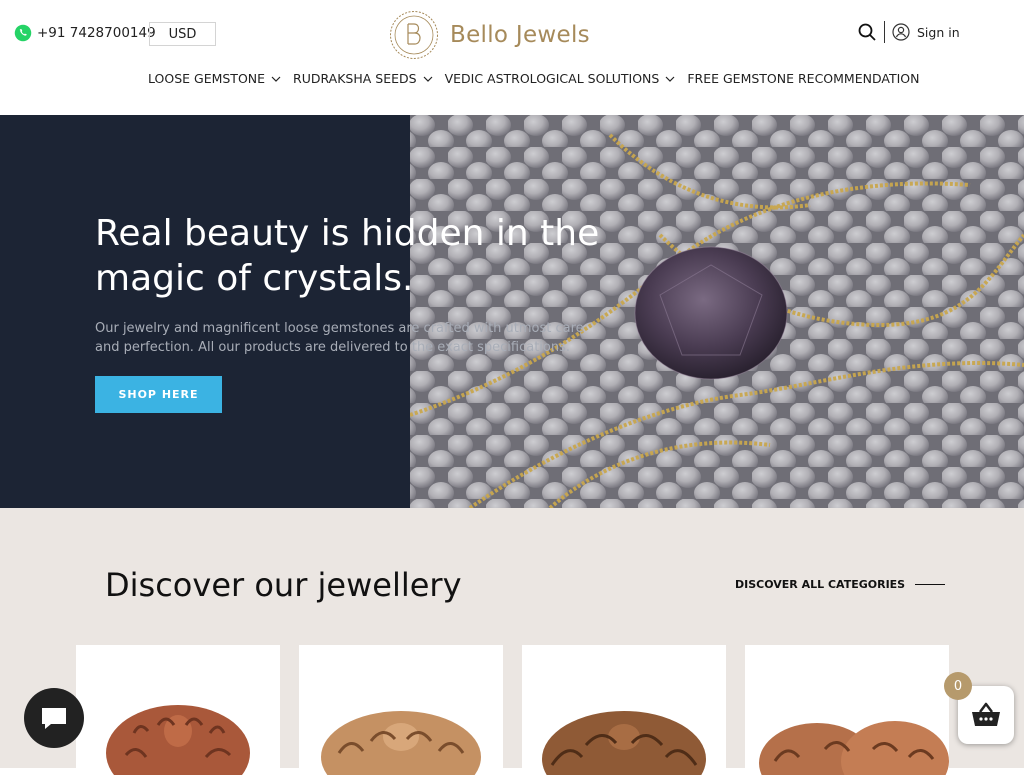 The image size is (1024, 775). I want to click on divider, so click(884, 32).